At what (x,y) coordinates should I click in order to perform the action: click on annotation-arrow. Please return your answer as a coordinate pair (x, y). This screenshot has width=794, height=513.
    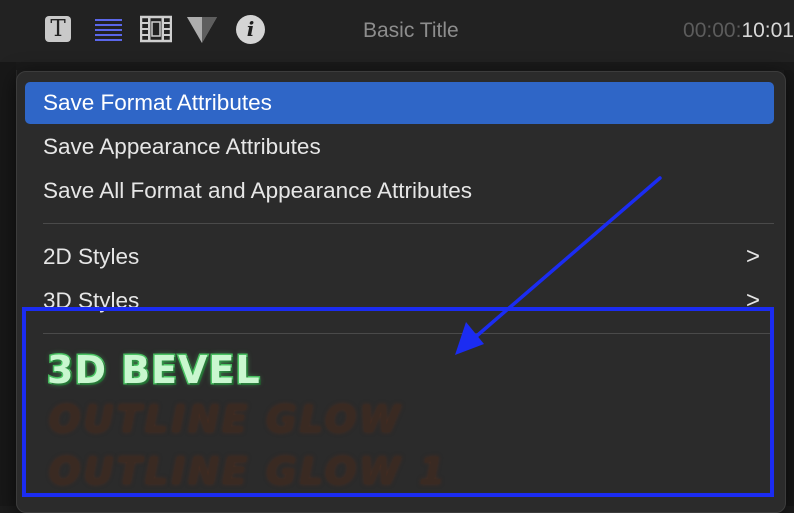
    Looking at the image, I should click on (558, 265).